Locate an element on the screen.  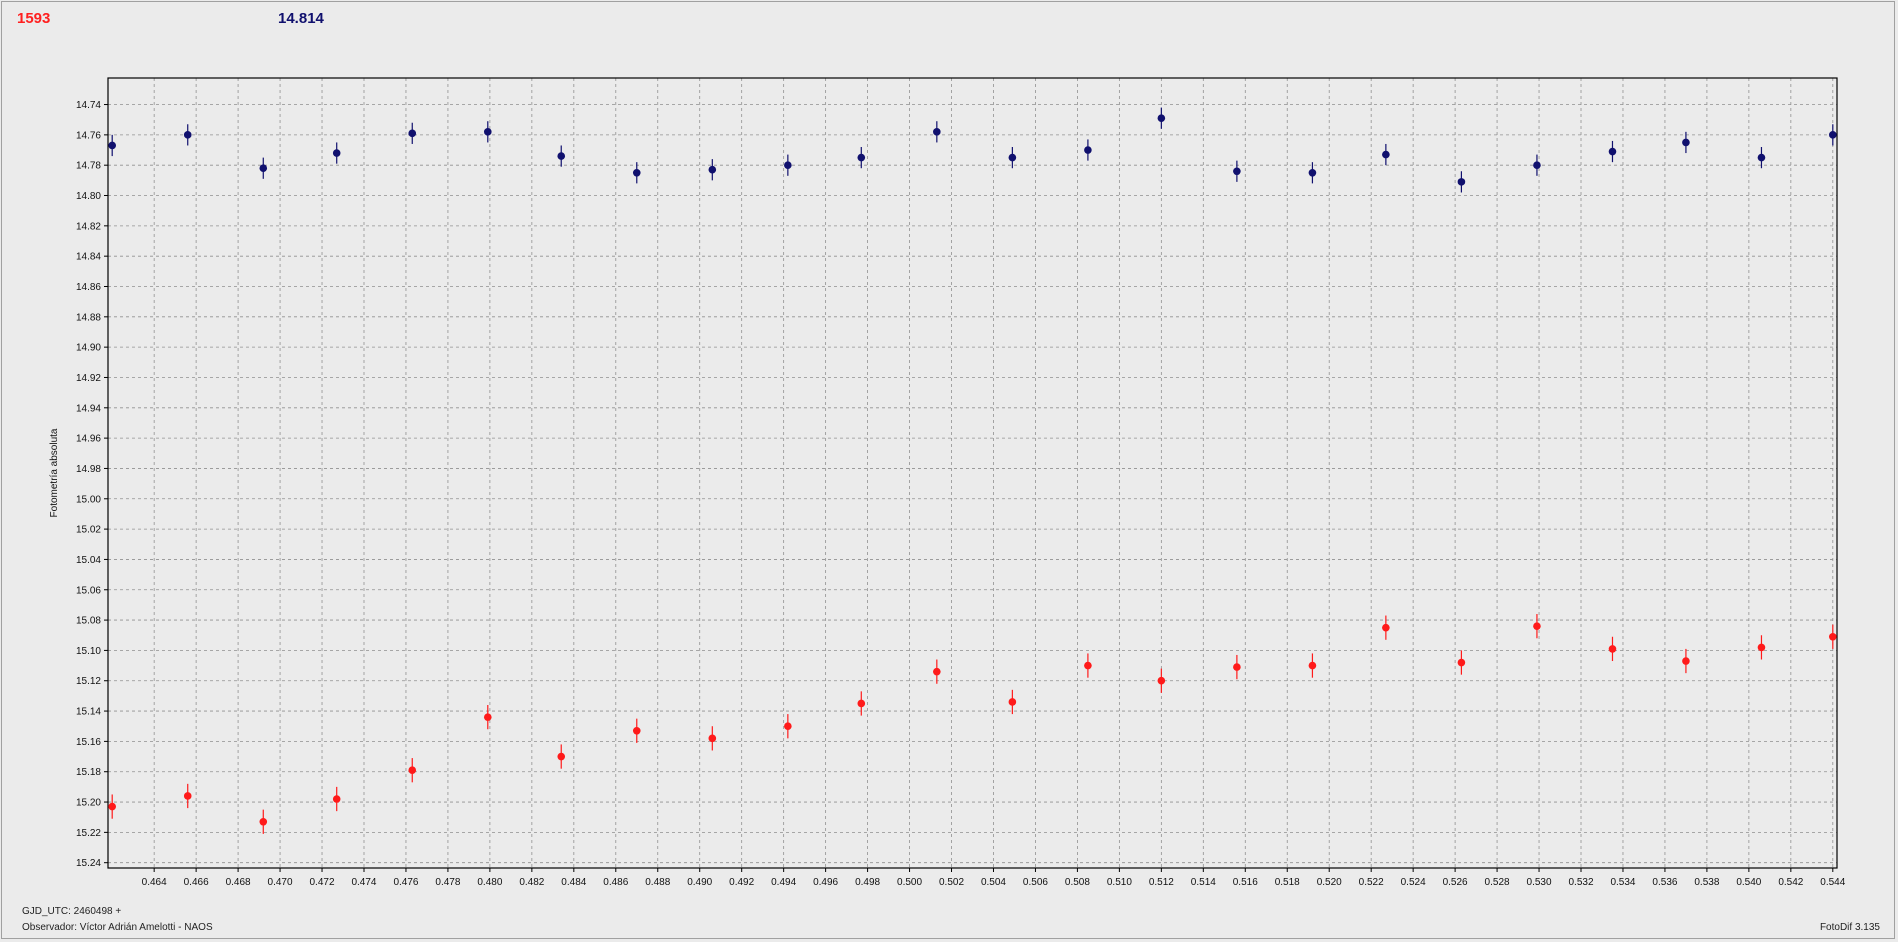
y-tick-label: 15.08 is located at coordinates (88, 621).